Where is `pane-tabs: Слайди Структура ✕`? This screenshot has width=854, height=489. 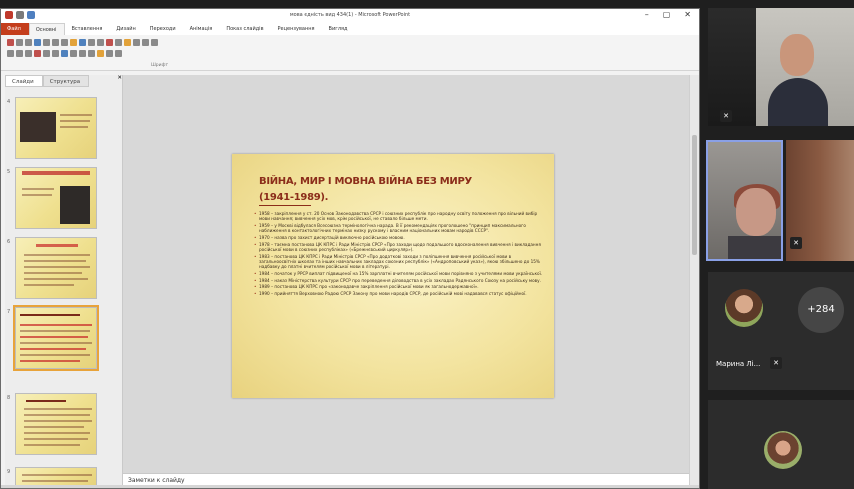
pane-tabs: Слайди Структура ✕ is located at coordinates (63, 81).